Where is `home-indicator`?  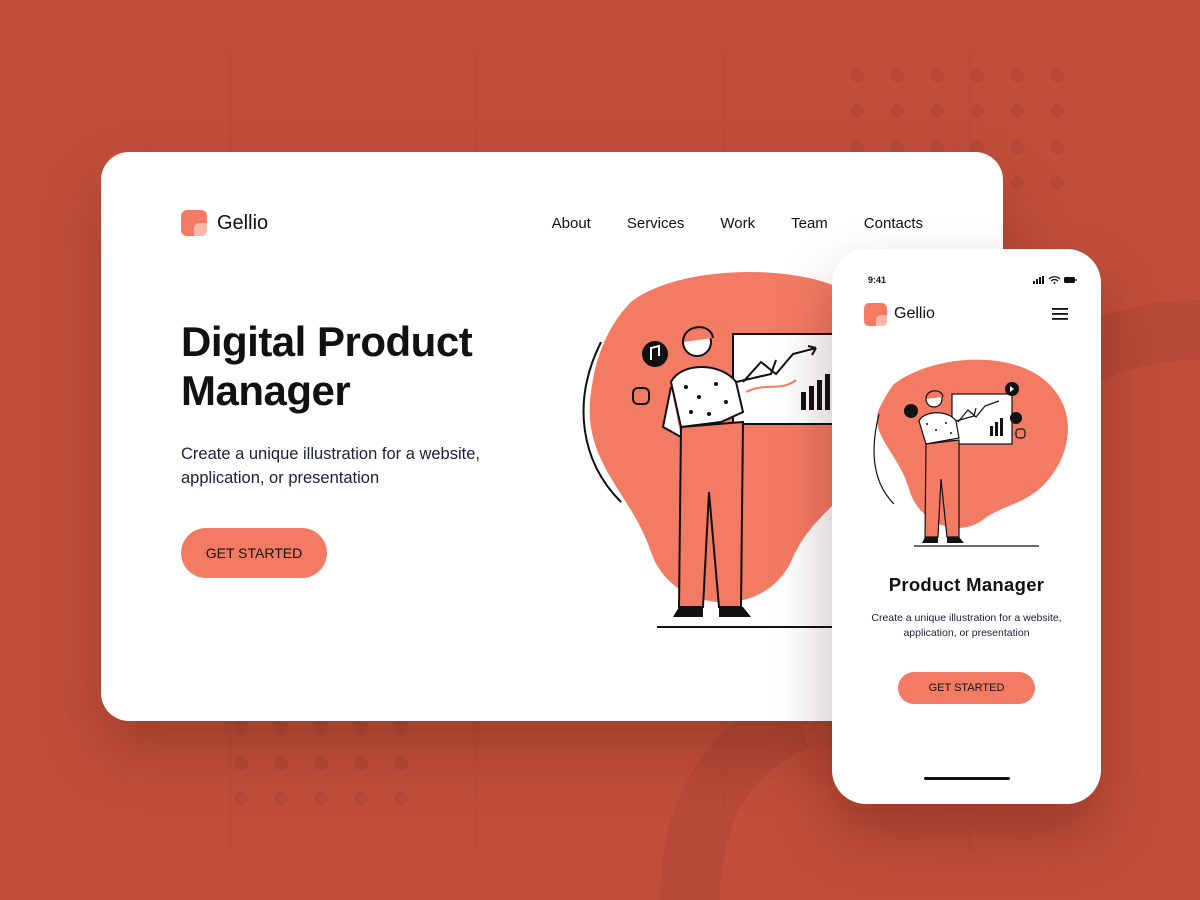
home-indicator is located at coordinates (967, 778).